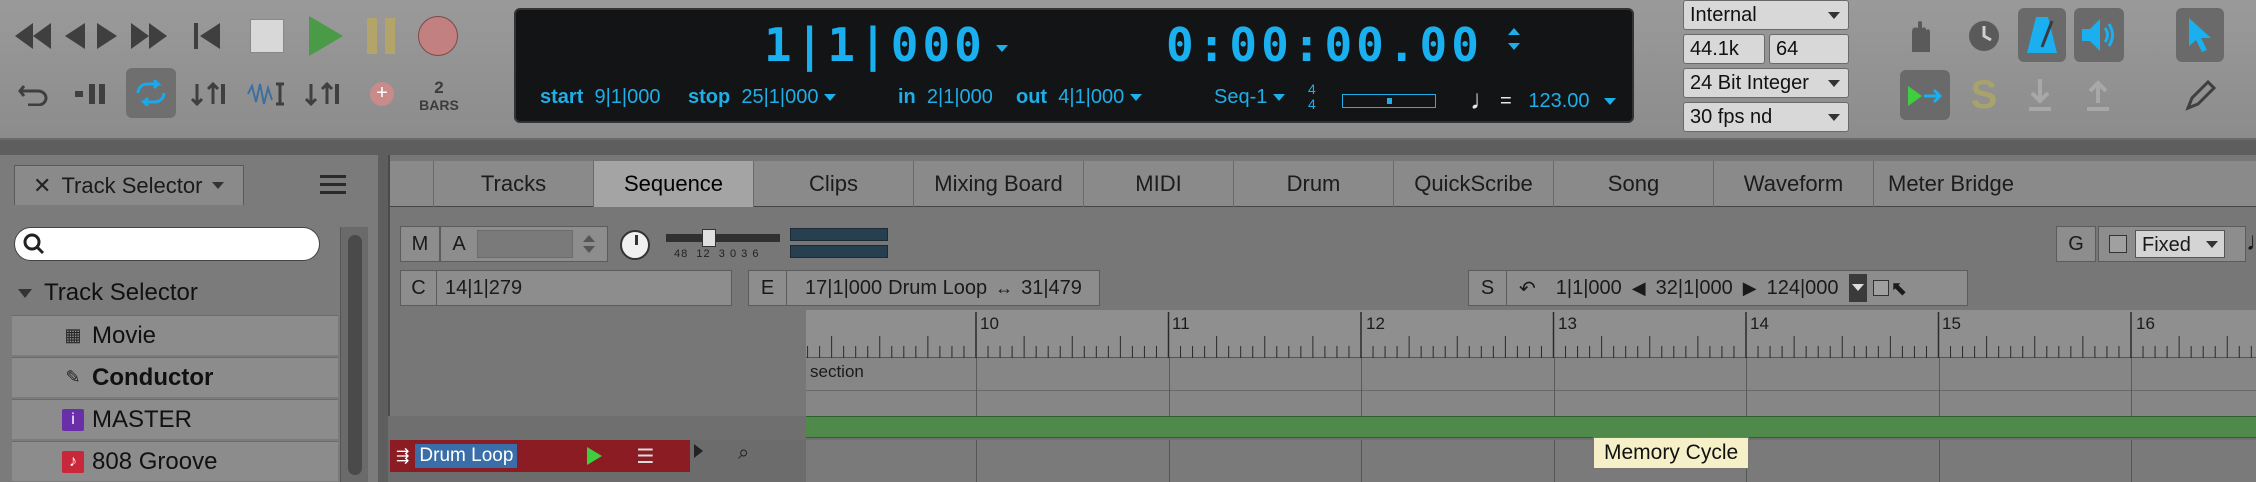 The width and height of the screenshot is (2256, 482). What do you see at coordinates (834, 184) in the screenshot?
I see `tab-clips: Clips` at bounding box center [834, 184].